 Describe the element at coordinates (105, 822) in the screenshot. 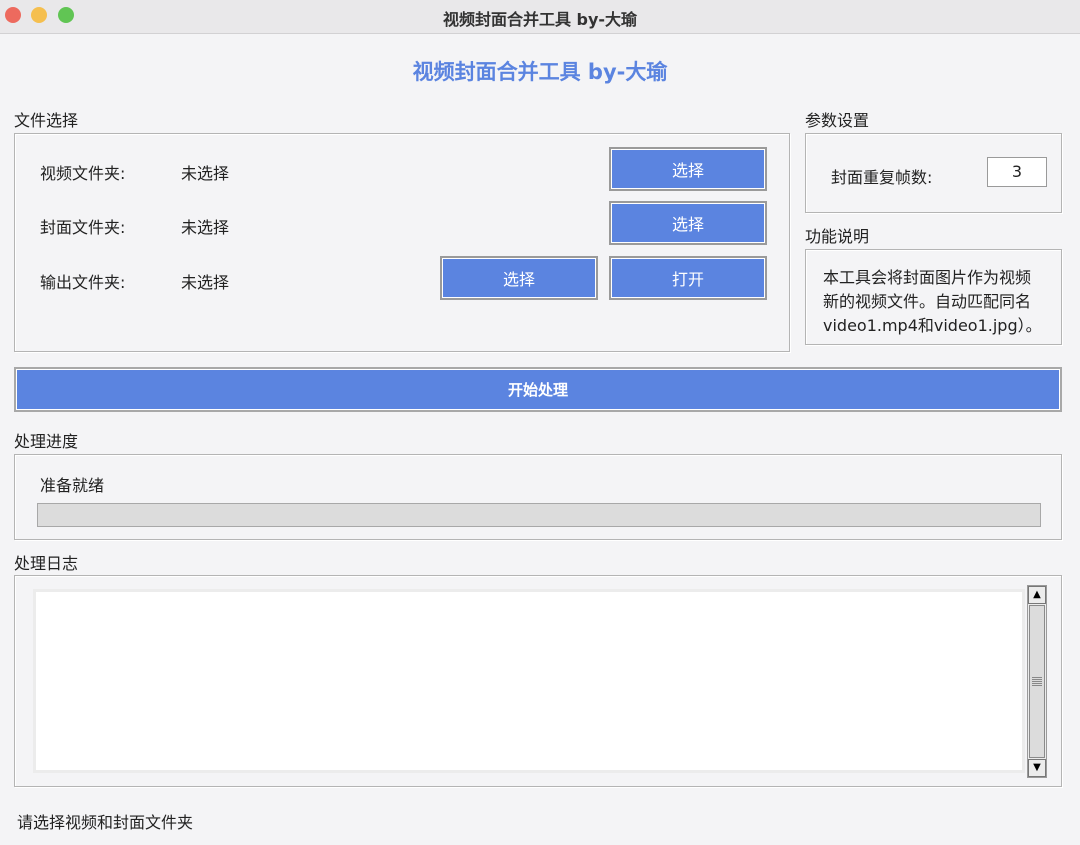

I see `status-bar-text: 请选择视频和封面文件夹` at that location.